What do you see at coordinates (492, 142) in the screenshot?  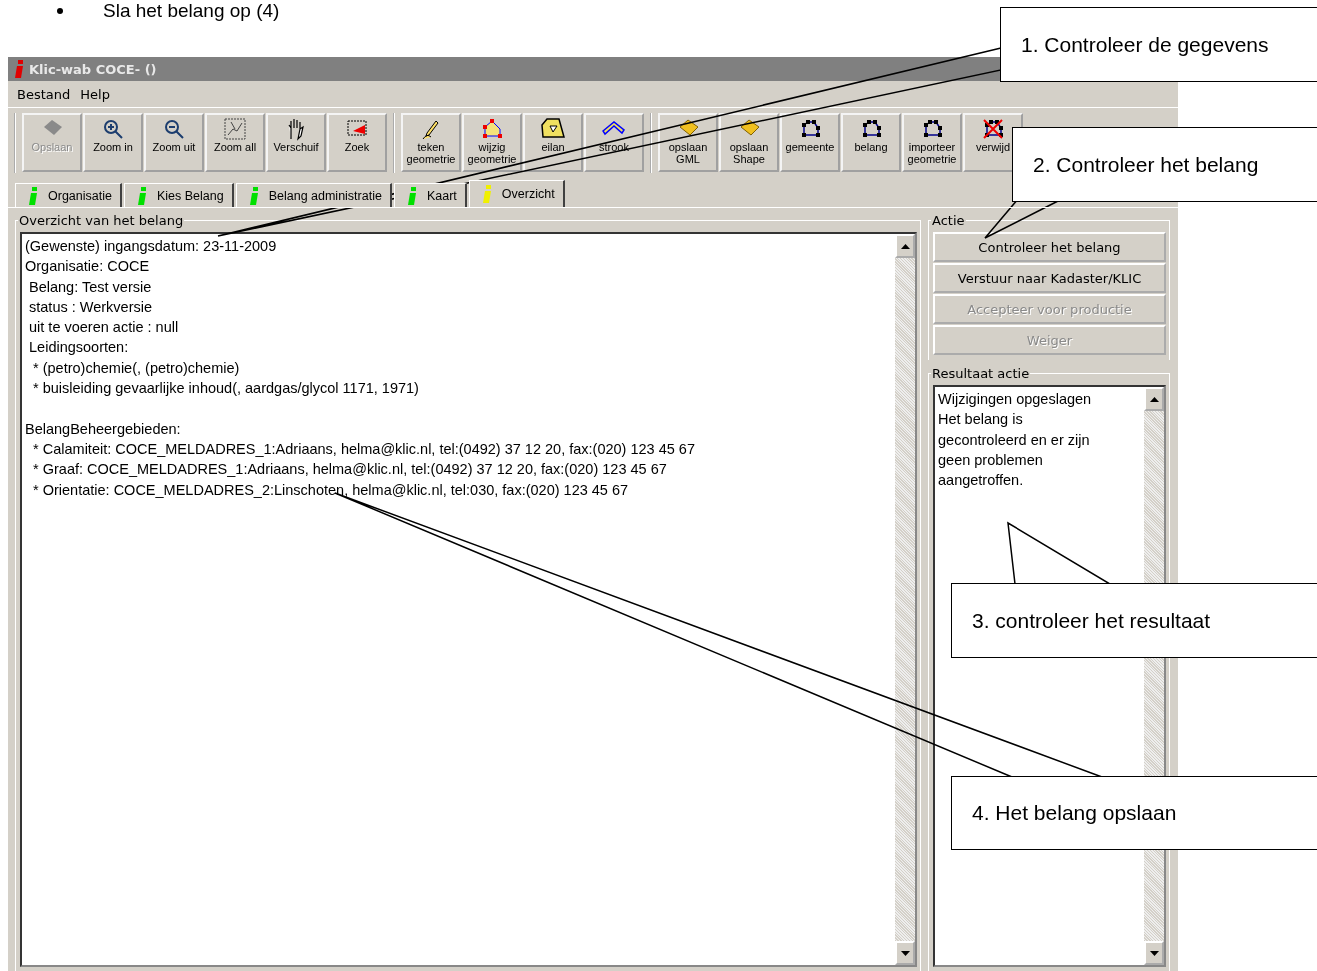 I see `toolbar-button: wijzig geometrie` at bounding box center [492, 142].